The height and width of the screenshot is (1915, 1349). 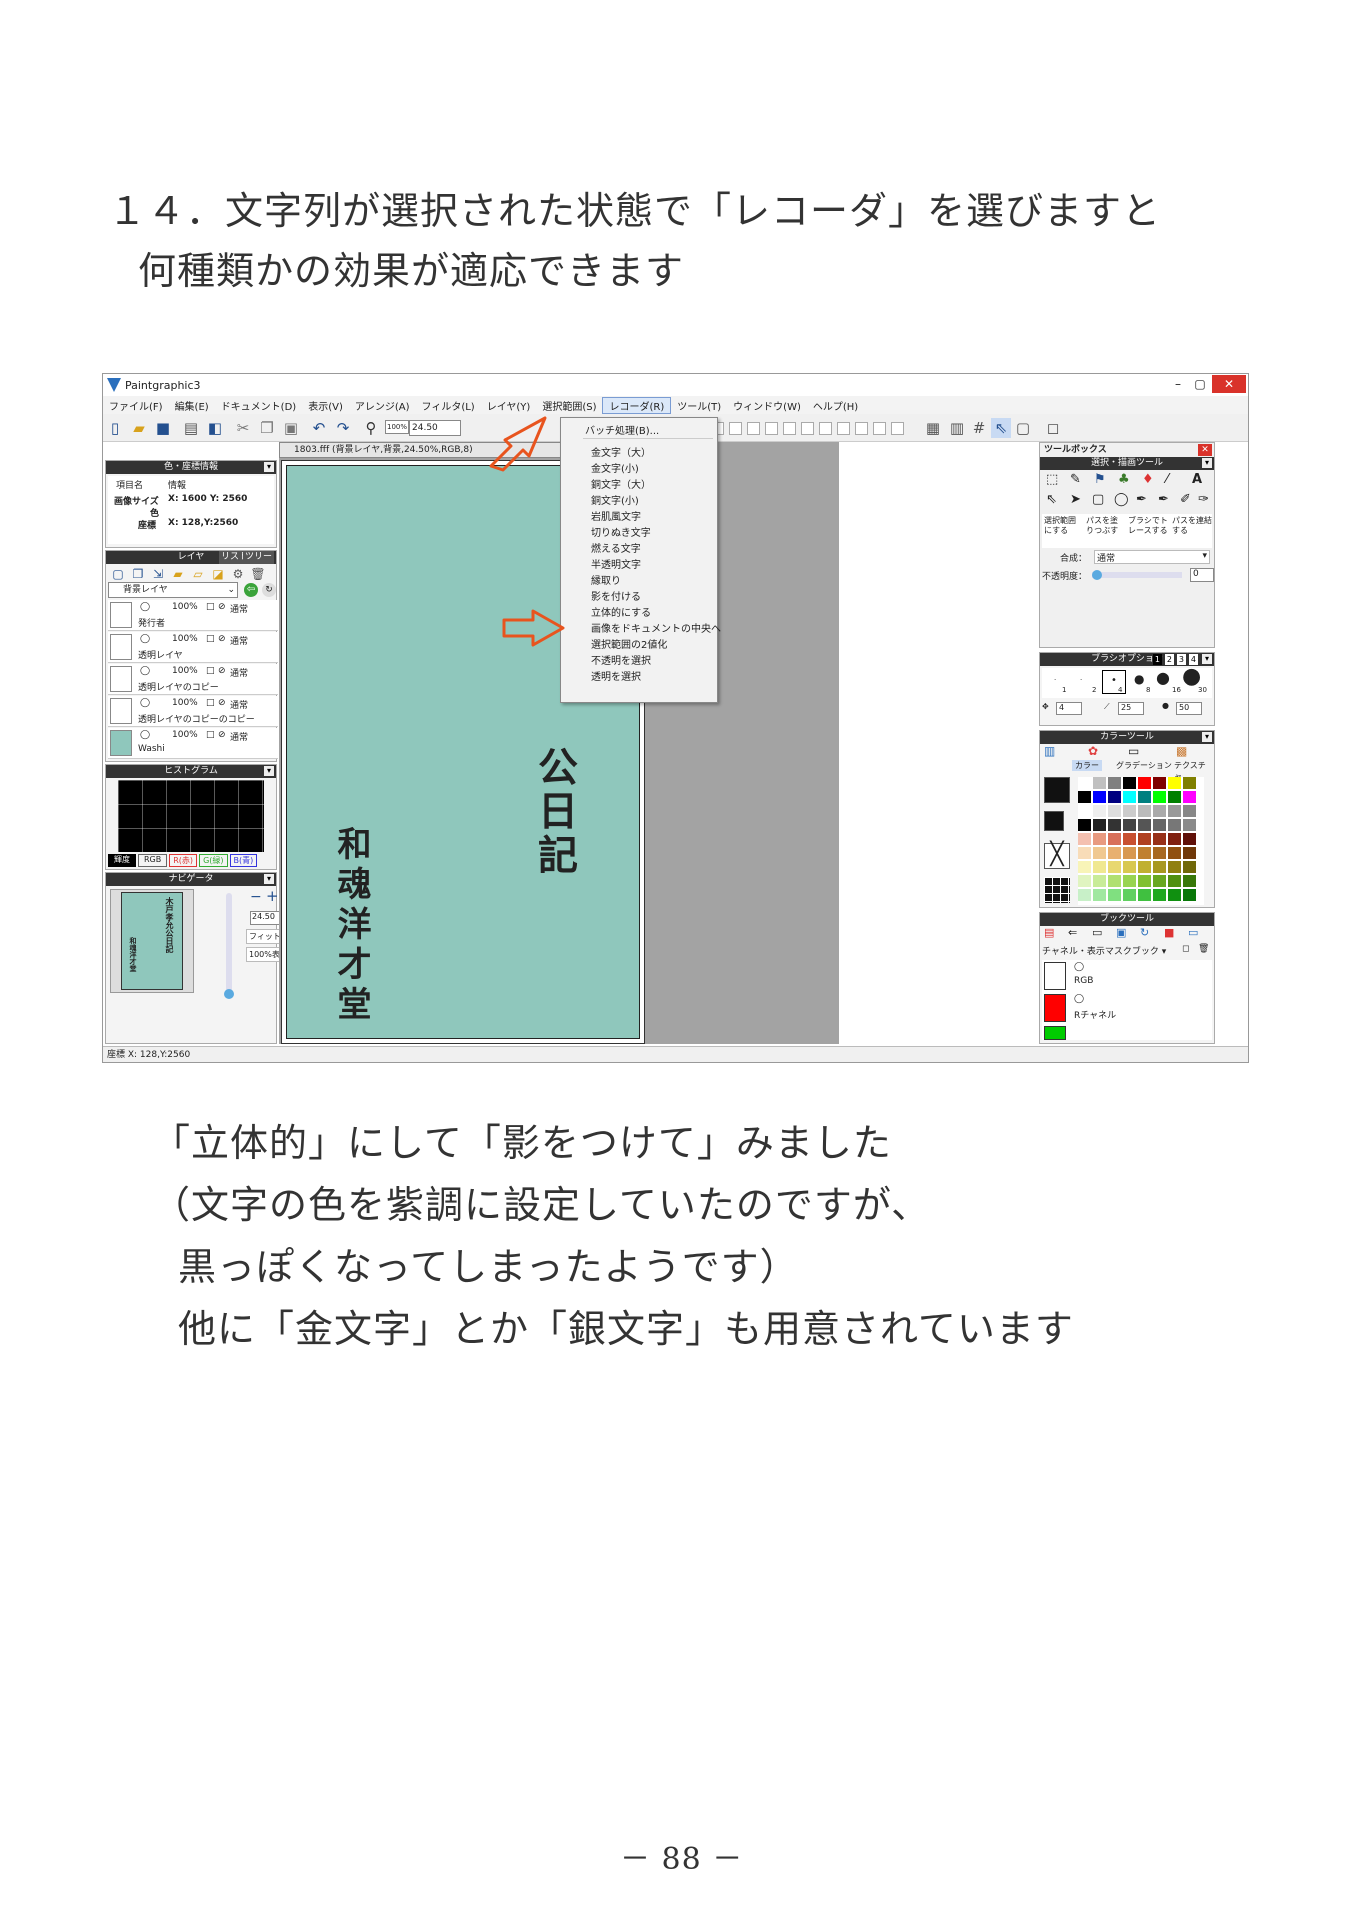 I want to click on open-folder-icon: ▰, so click(x=139, y=428).